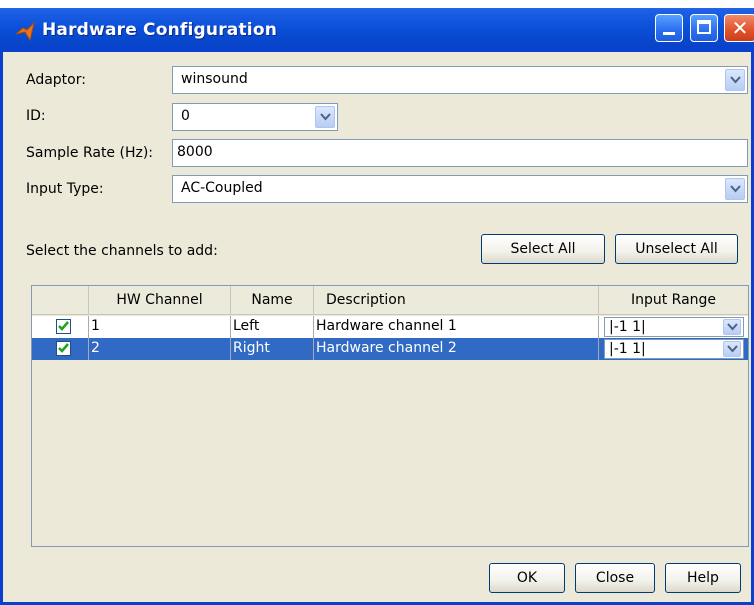  I want to click on window-title: Hardware Configuration, so click(160, 30).